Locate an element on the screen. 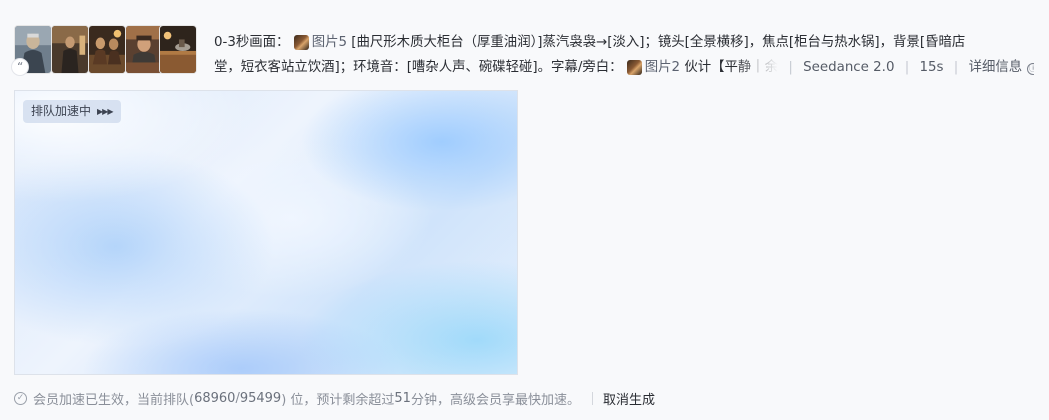 This screenshot has width=1049, height=420. image-reference-2: 图片2 is located at coordinates (653, 67).